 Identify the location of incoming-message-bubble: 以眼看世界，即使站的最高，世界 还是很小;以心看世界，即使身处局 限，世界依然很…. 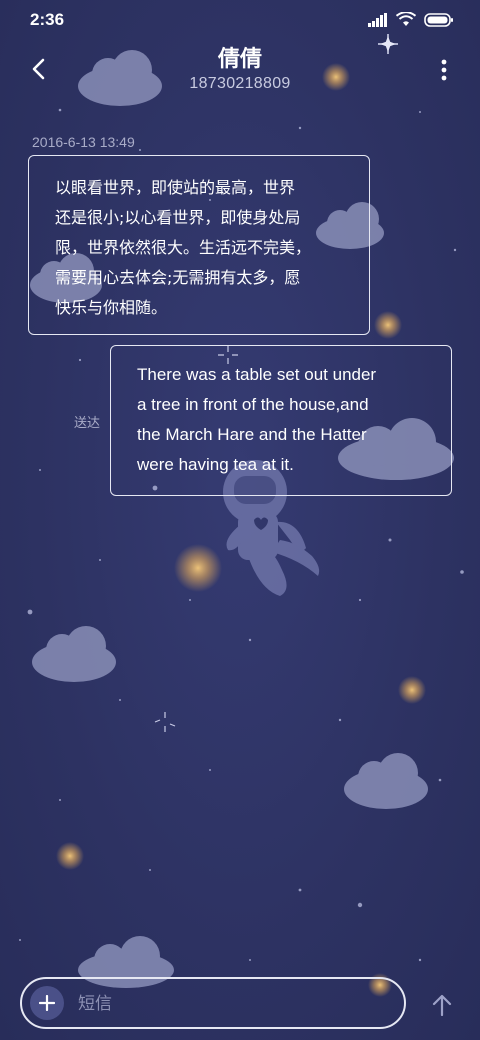
(199, 245).